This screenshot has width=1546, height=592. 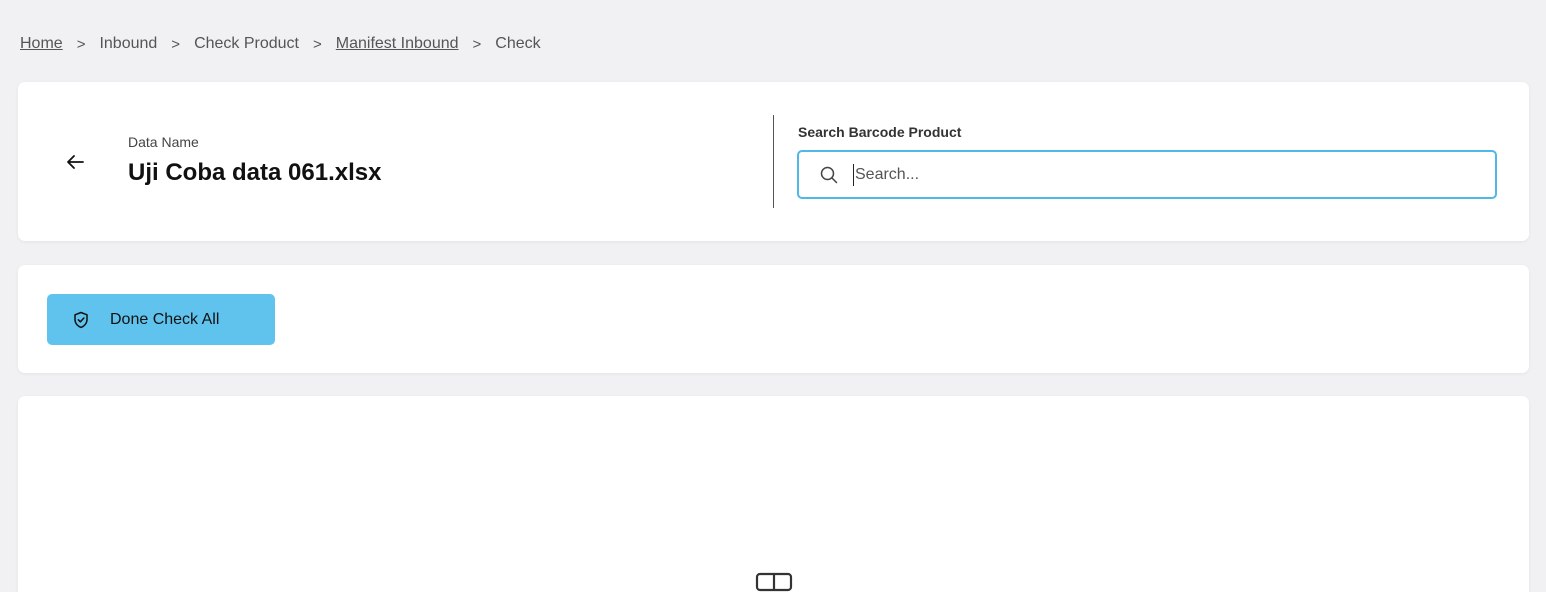 What do you see at coordinates (829, 175) in the screenshot?
I see `search-icon` at bounding box center [829, 175].